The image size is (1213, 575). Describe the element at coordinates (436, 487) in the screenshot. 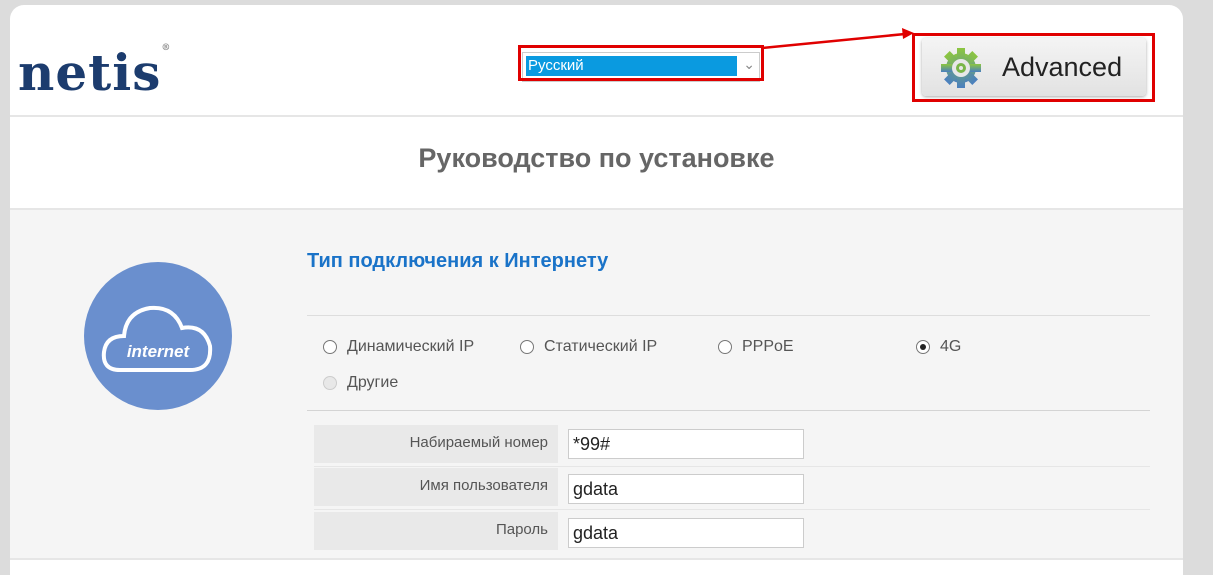

I see `username-label: Имя пользователя` at that location.